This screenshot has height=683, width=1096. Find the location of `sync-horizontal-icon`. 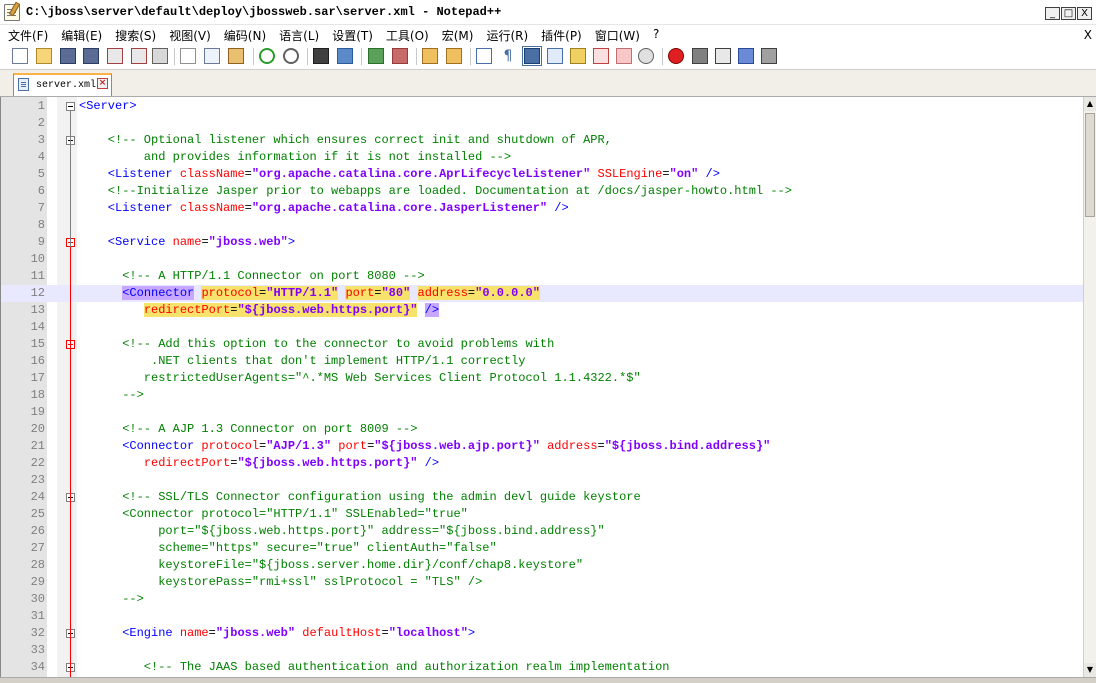

sync-horizontal-icon is located at coordinates (454, 56).